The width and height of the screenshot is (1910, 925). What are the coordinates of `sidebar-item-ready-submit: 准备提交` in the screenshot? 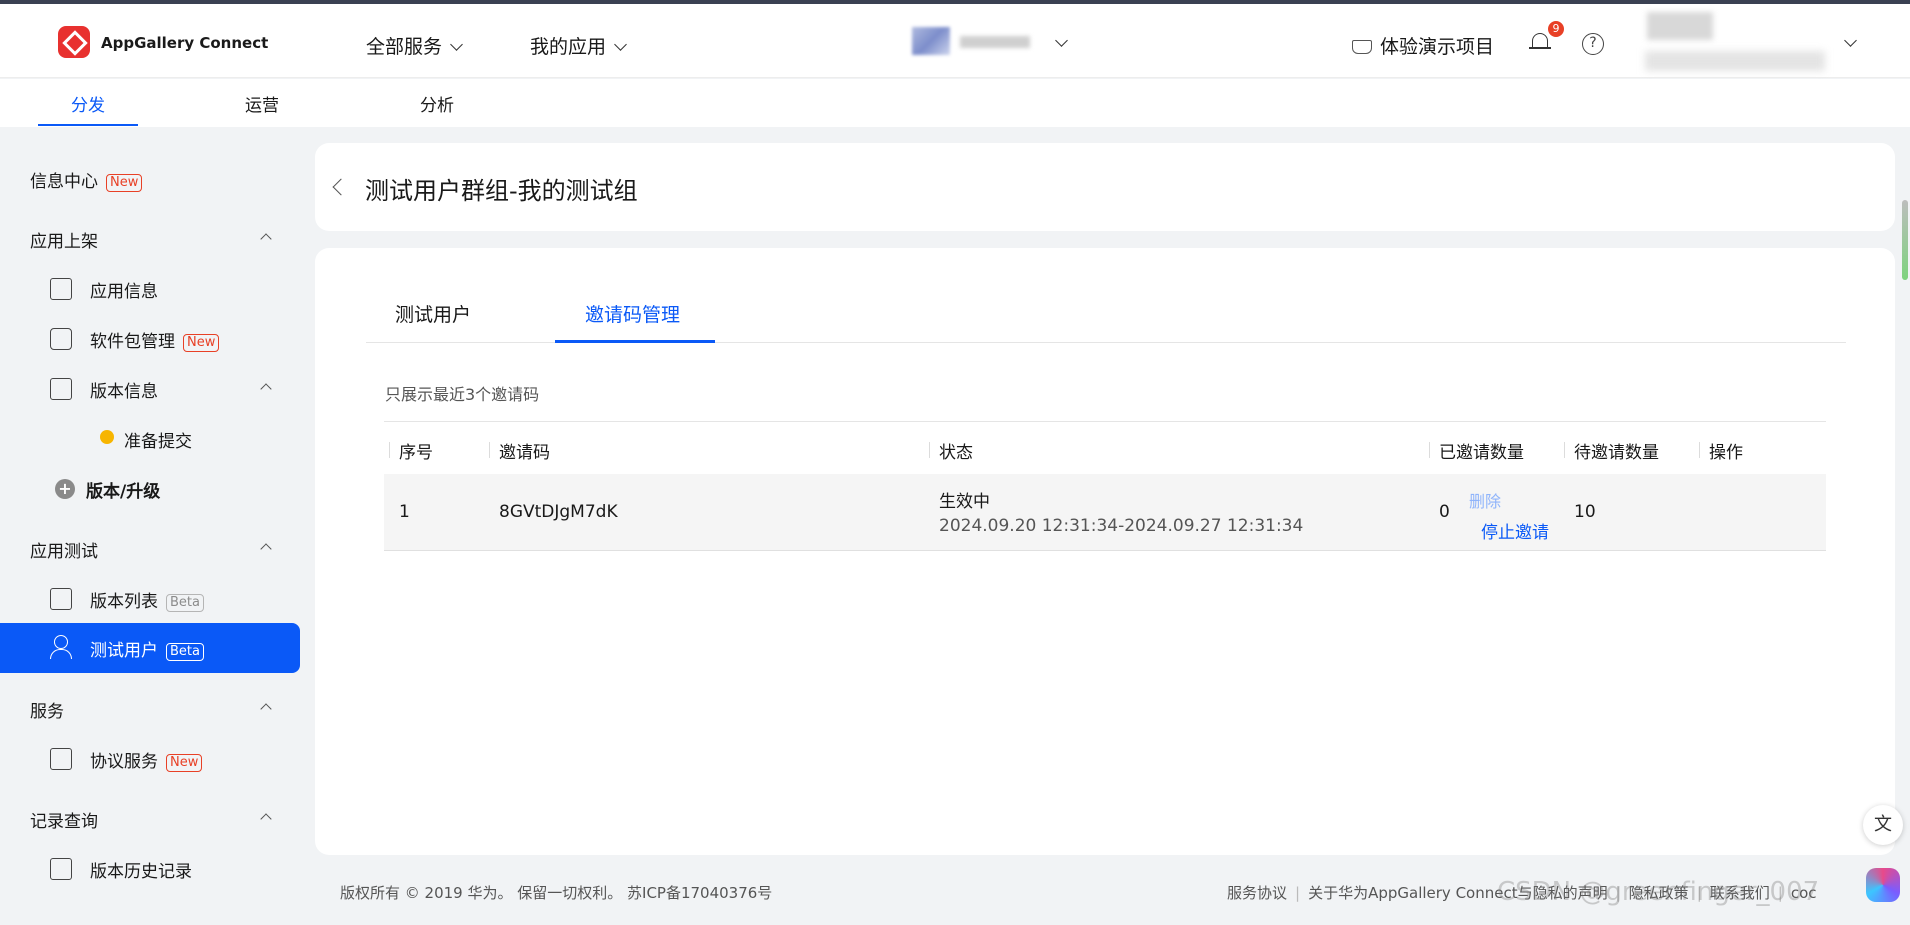 It's located at (158, 439).